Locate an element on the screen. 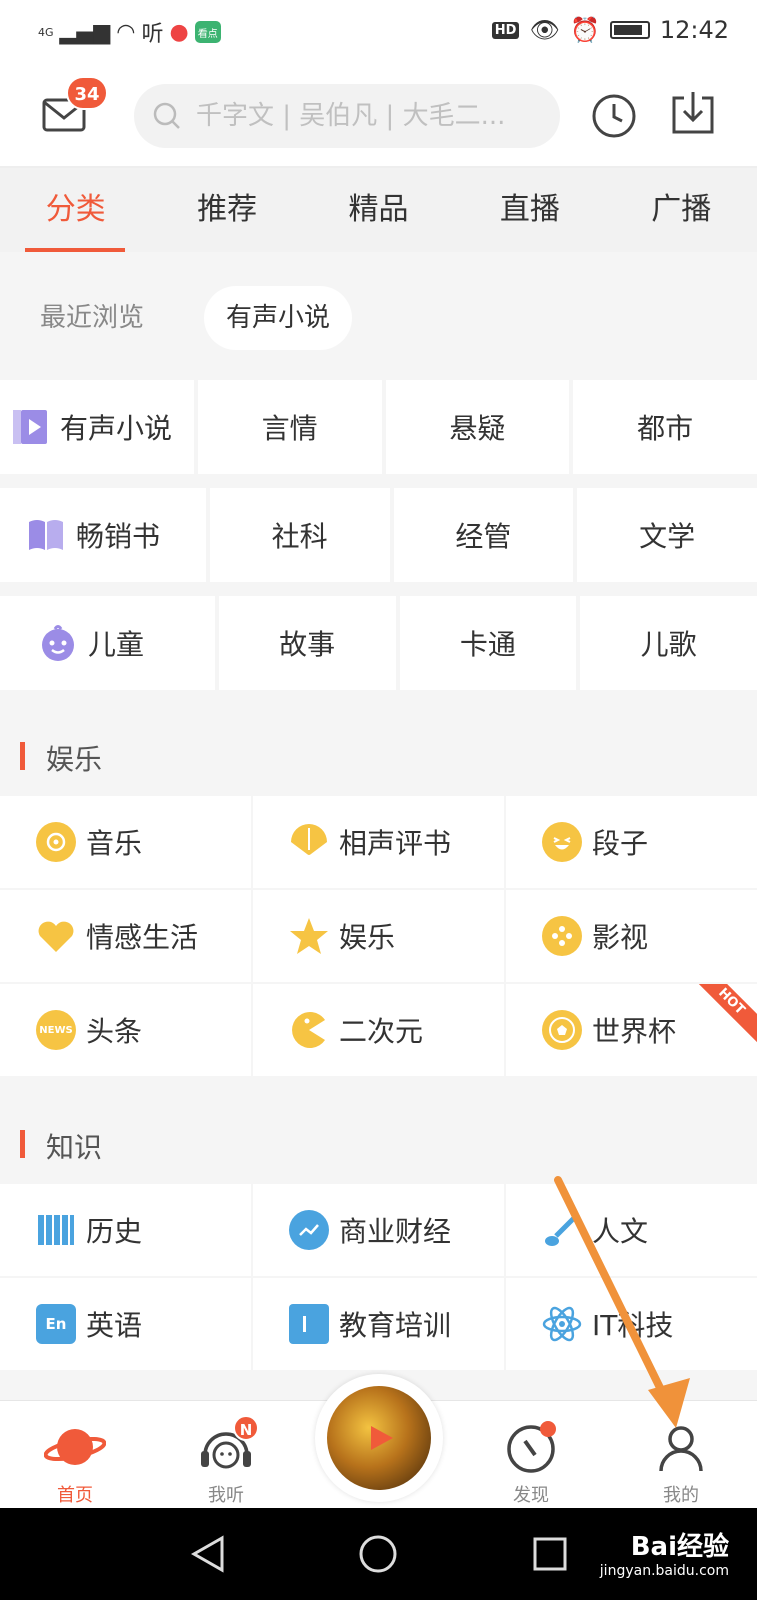  tab-category: 分类 is located at coordinates (75, 210).